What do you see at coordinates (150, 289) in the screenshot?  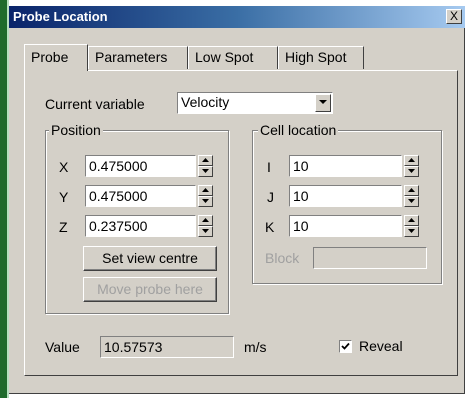 I see `move-probe-here-button: Move probe here` at bounding box center [150, 289].